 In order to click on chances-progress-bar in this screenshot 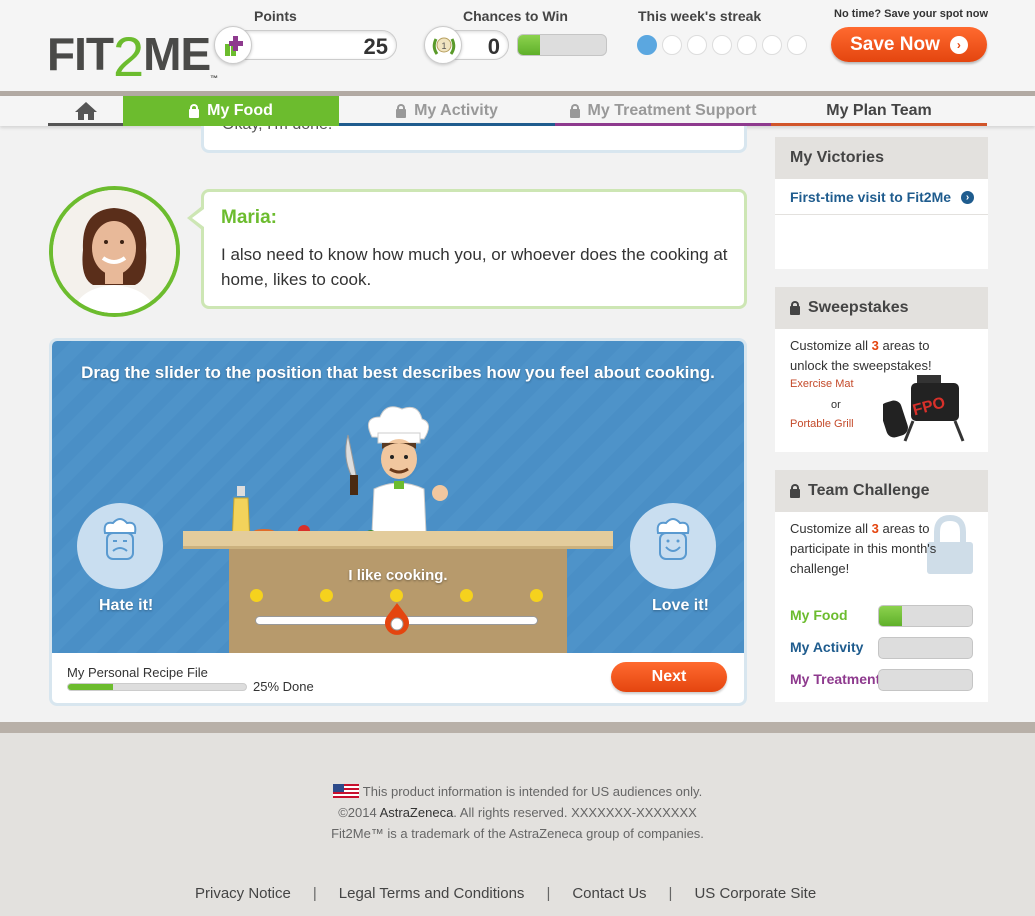, I will do `click(562, 45)`.